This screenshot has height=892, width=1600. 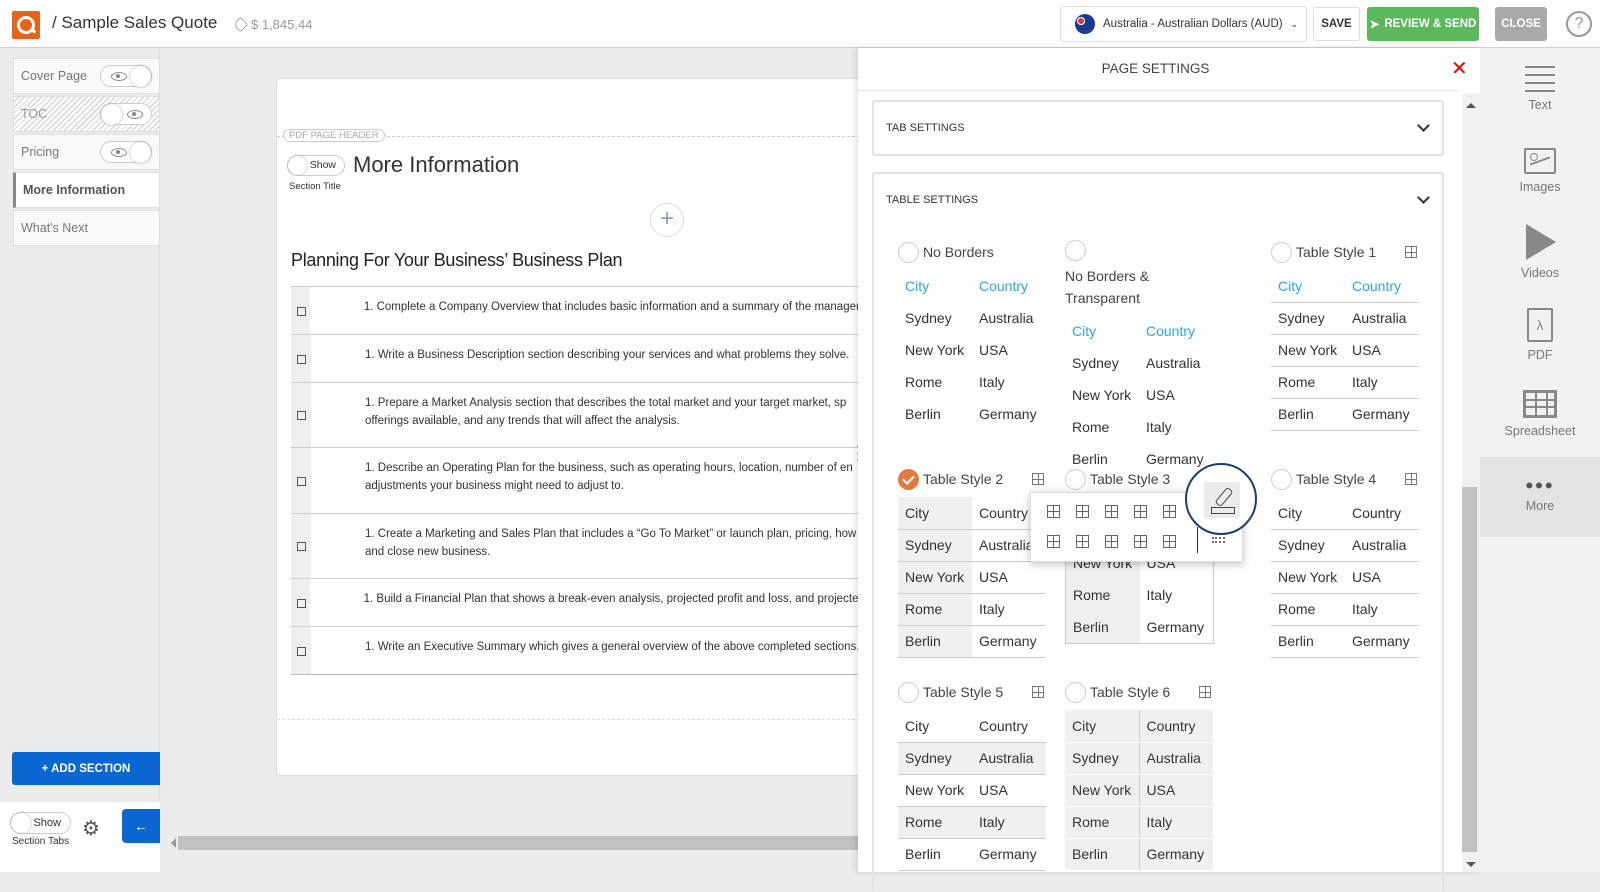 What do you see at coordinates (1540, 497) in the screenshot?
I see `rail-item-more: ••• More` at bounding box center [1540, 497].